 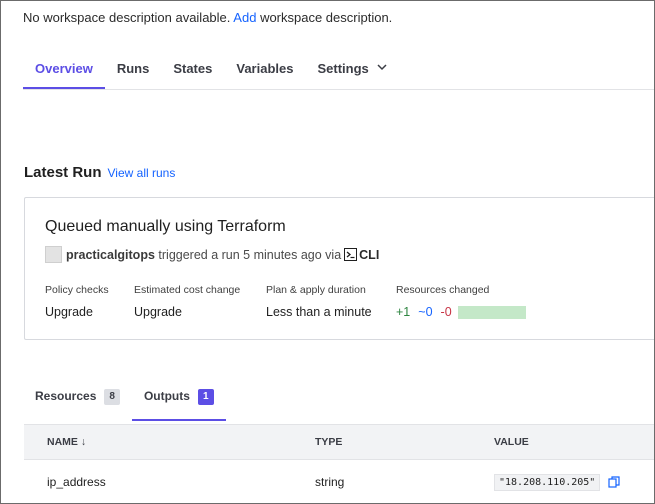 I want to click on policy-checks-value: Upgrade, so click(x=69, y=312).